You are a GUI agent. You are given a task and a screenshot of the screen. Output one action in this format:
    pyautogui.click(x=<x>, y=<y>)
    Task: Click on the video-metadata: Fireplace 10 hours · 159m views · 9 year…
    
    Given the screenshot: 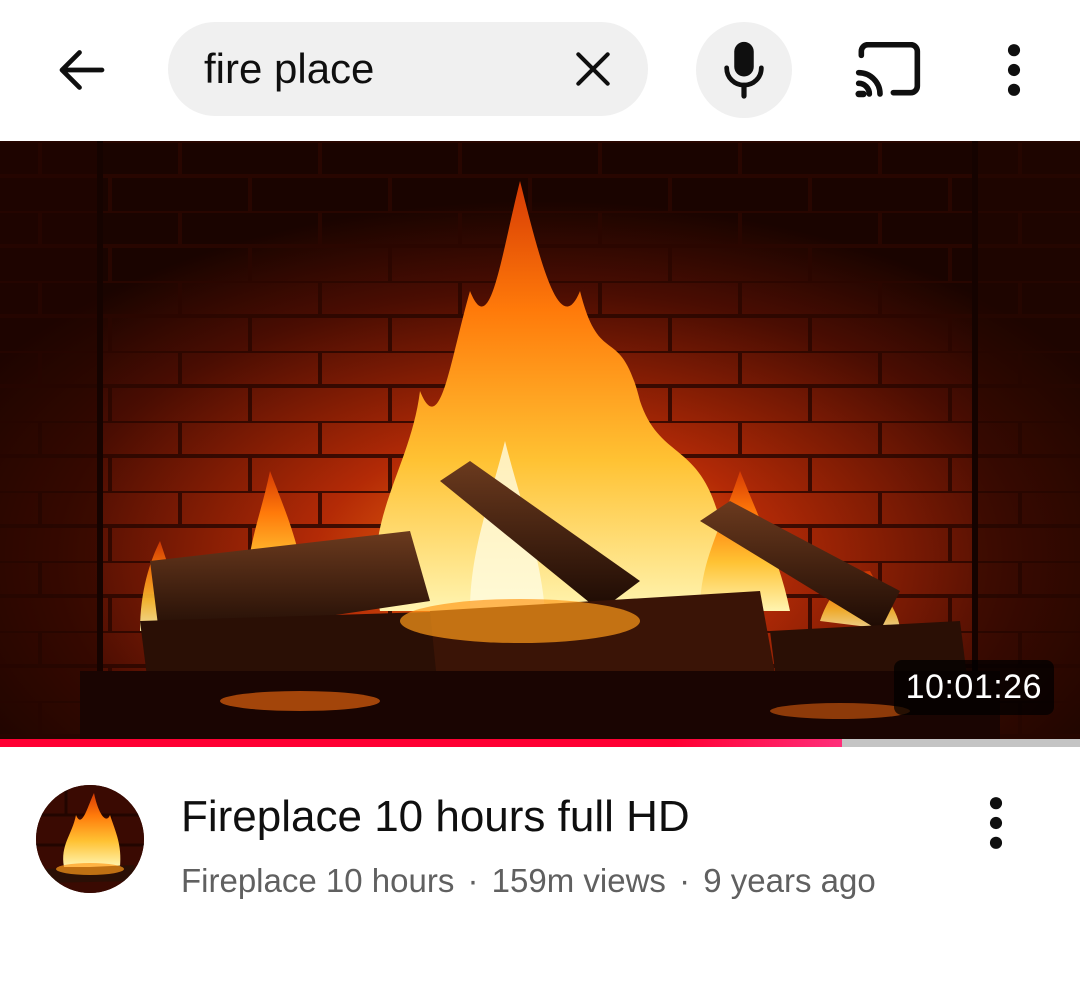 What is the action you would take?
    pyautogui.click(x=528, y=881)
    